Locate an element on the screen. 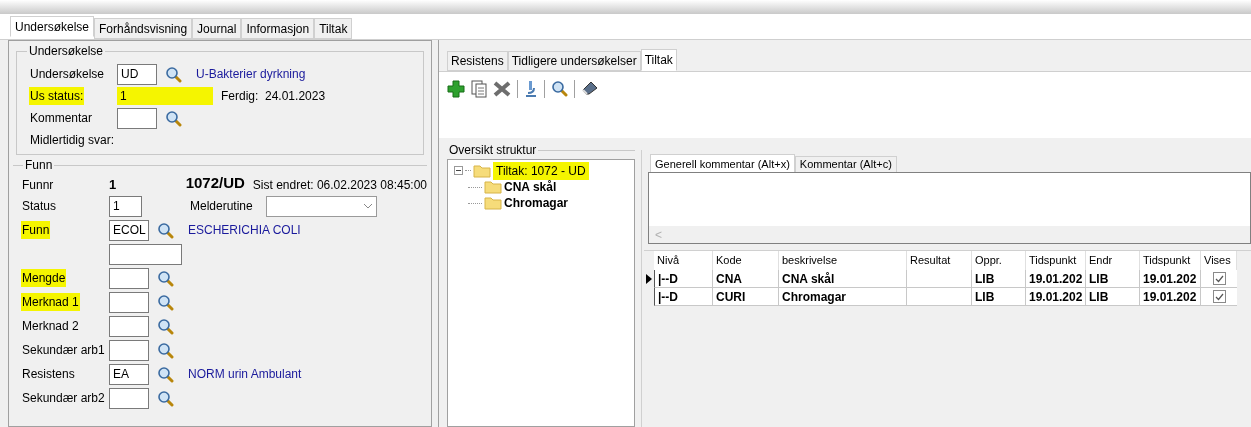  tab: Journal is located at coordinates (217, 28).